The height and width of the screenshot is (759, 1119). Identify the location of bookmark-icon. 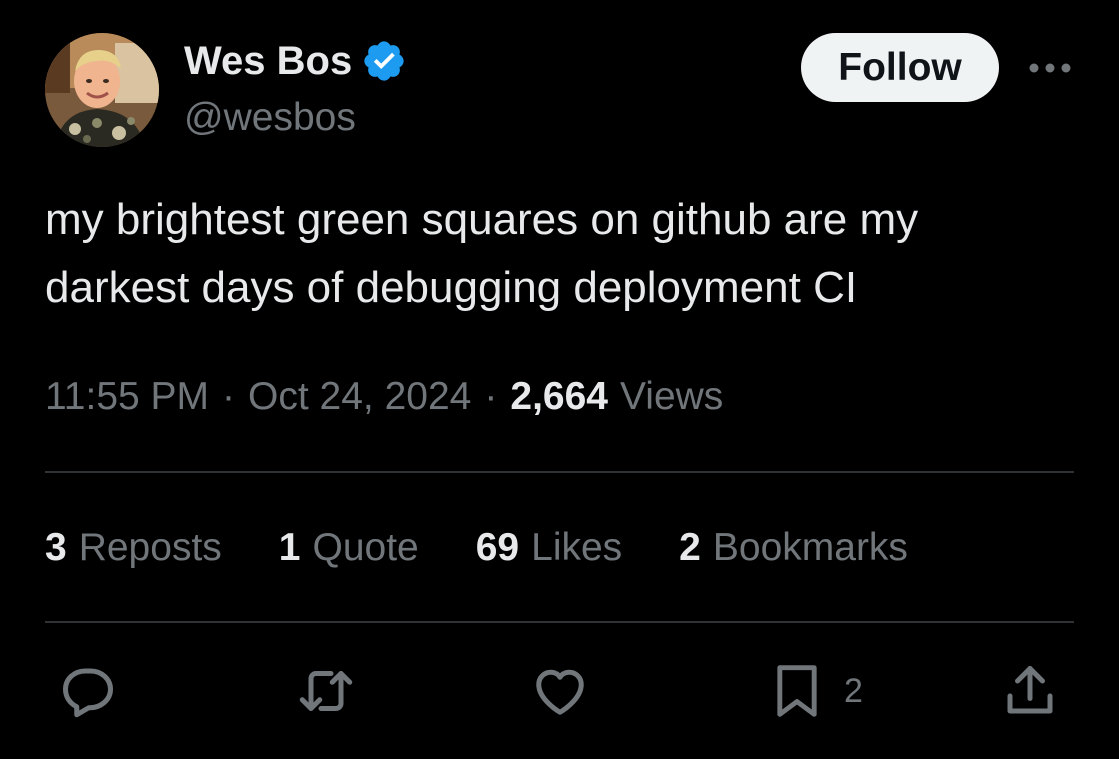
(797, 691).